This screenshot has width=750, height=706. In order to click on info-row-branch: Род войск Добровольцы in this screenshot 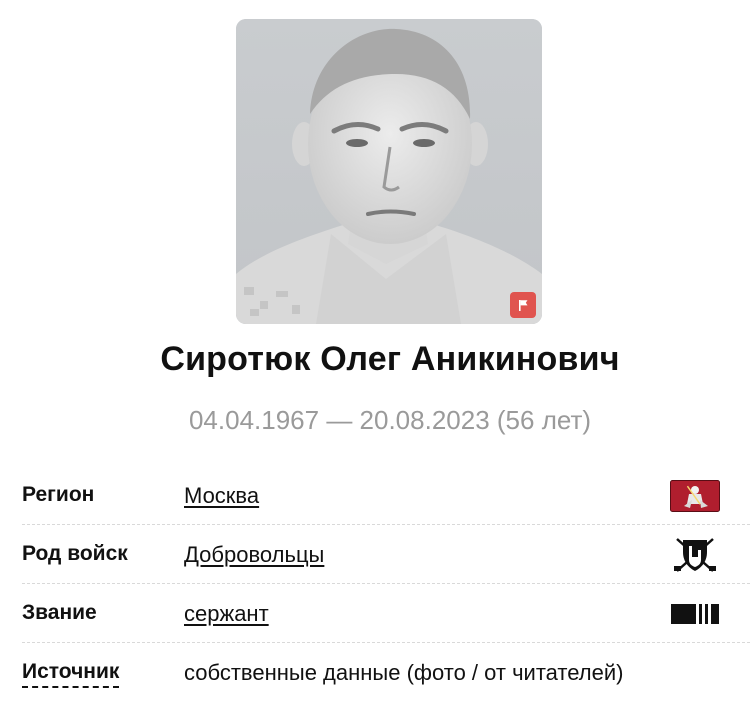, I will do `click(386, 554)`.